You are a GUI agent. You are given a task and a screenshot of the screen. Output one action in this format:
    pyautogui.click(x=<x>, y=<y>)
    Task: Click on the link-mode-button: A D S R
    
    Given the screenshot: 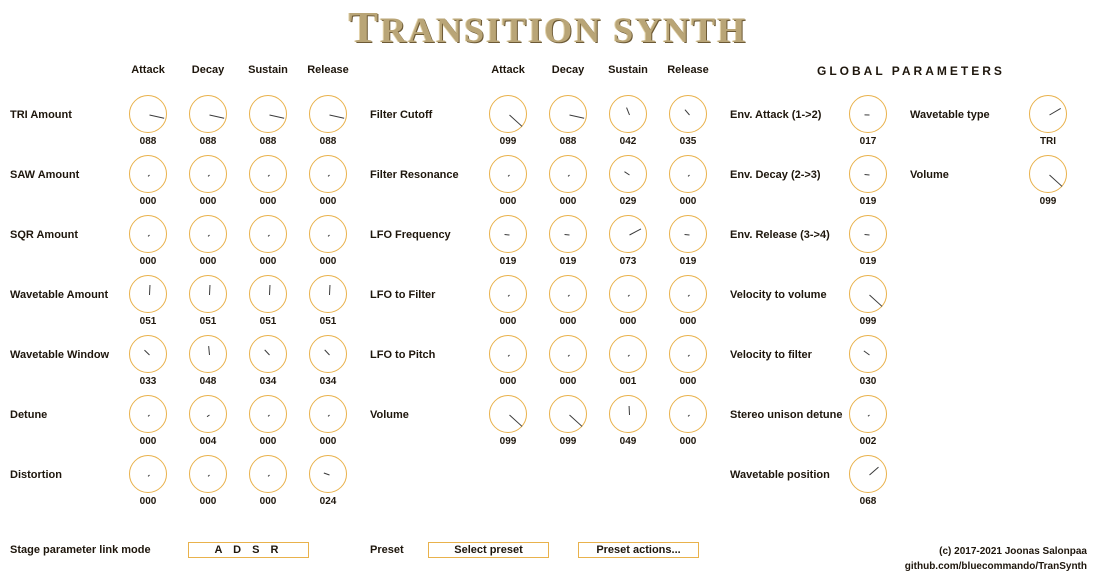 What is the action you would take?
    pyautogui.click(x=248, y=550)
    